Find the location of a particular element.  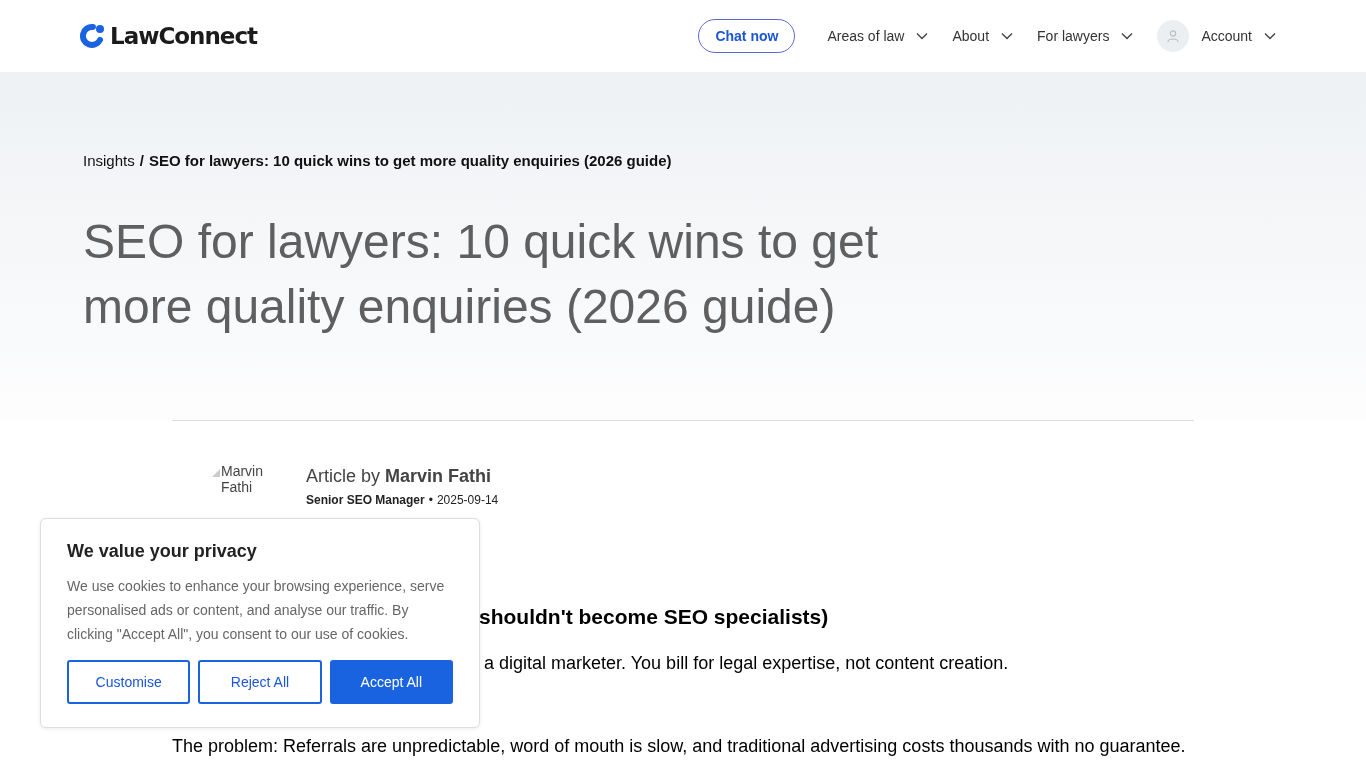

image-alt-text: Marvin Fathi is located at coordinates (242, 478).